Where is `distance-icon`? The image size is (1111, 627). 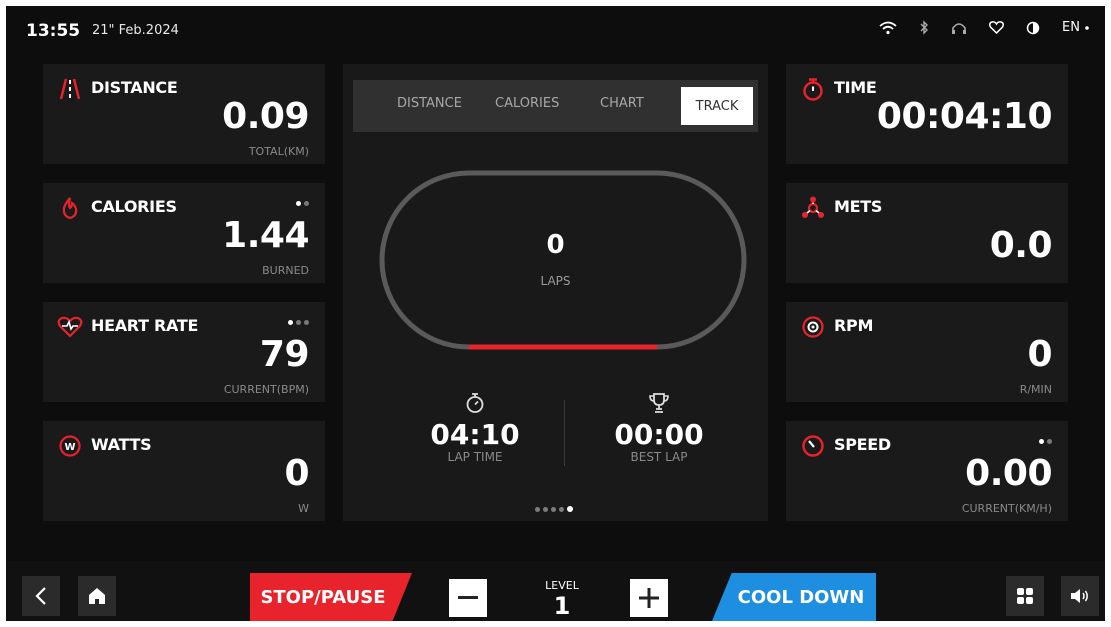
distance-icon is located at coordinates (70, 89).